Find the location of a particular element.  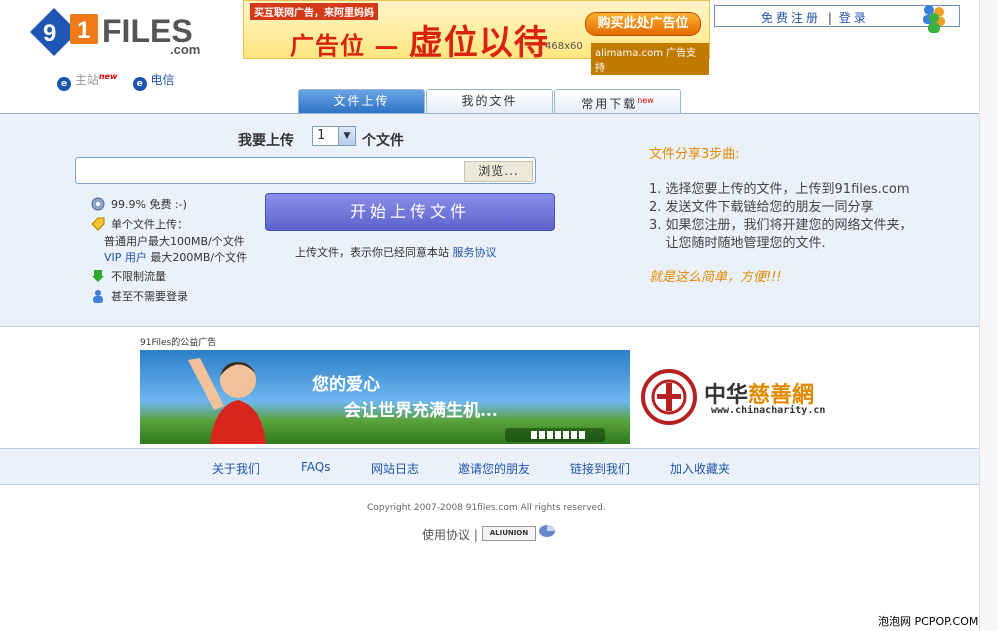

footer-nav: 关于我们 FAQs 网站日志 邀请您的朋友 链接到我们 加入收藏夹 is located at coordinates (489, 466).